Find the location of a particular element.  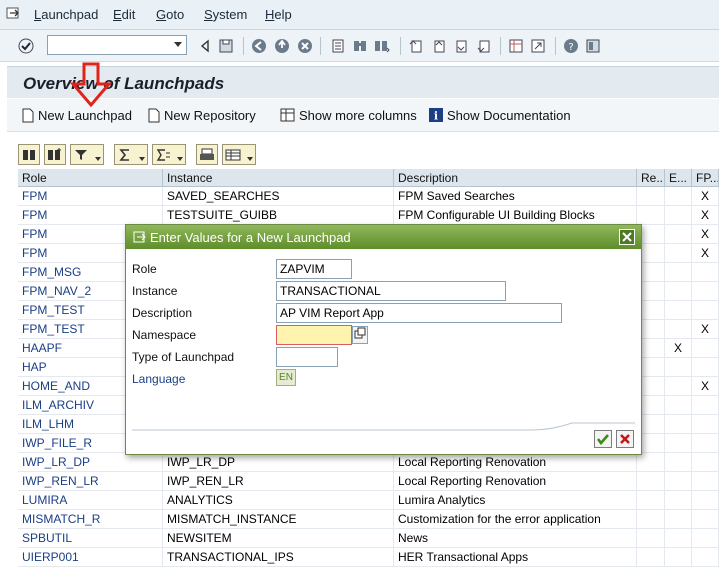

menu-edit: Edit is located at coordinates (124, 14).